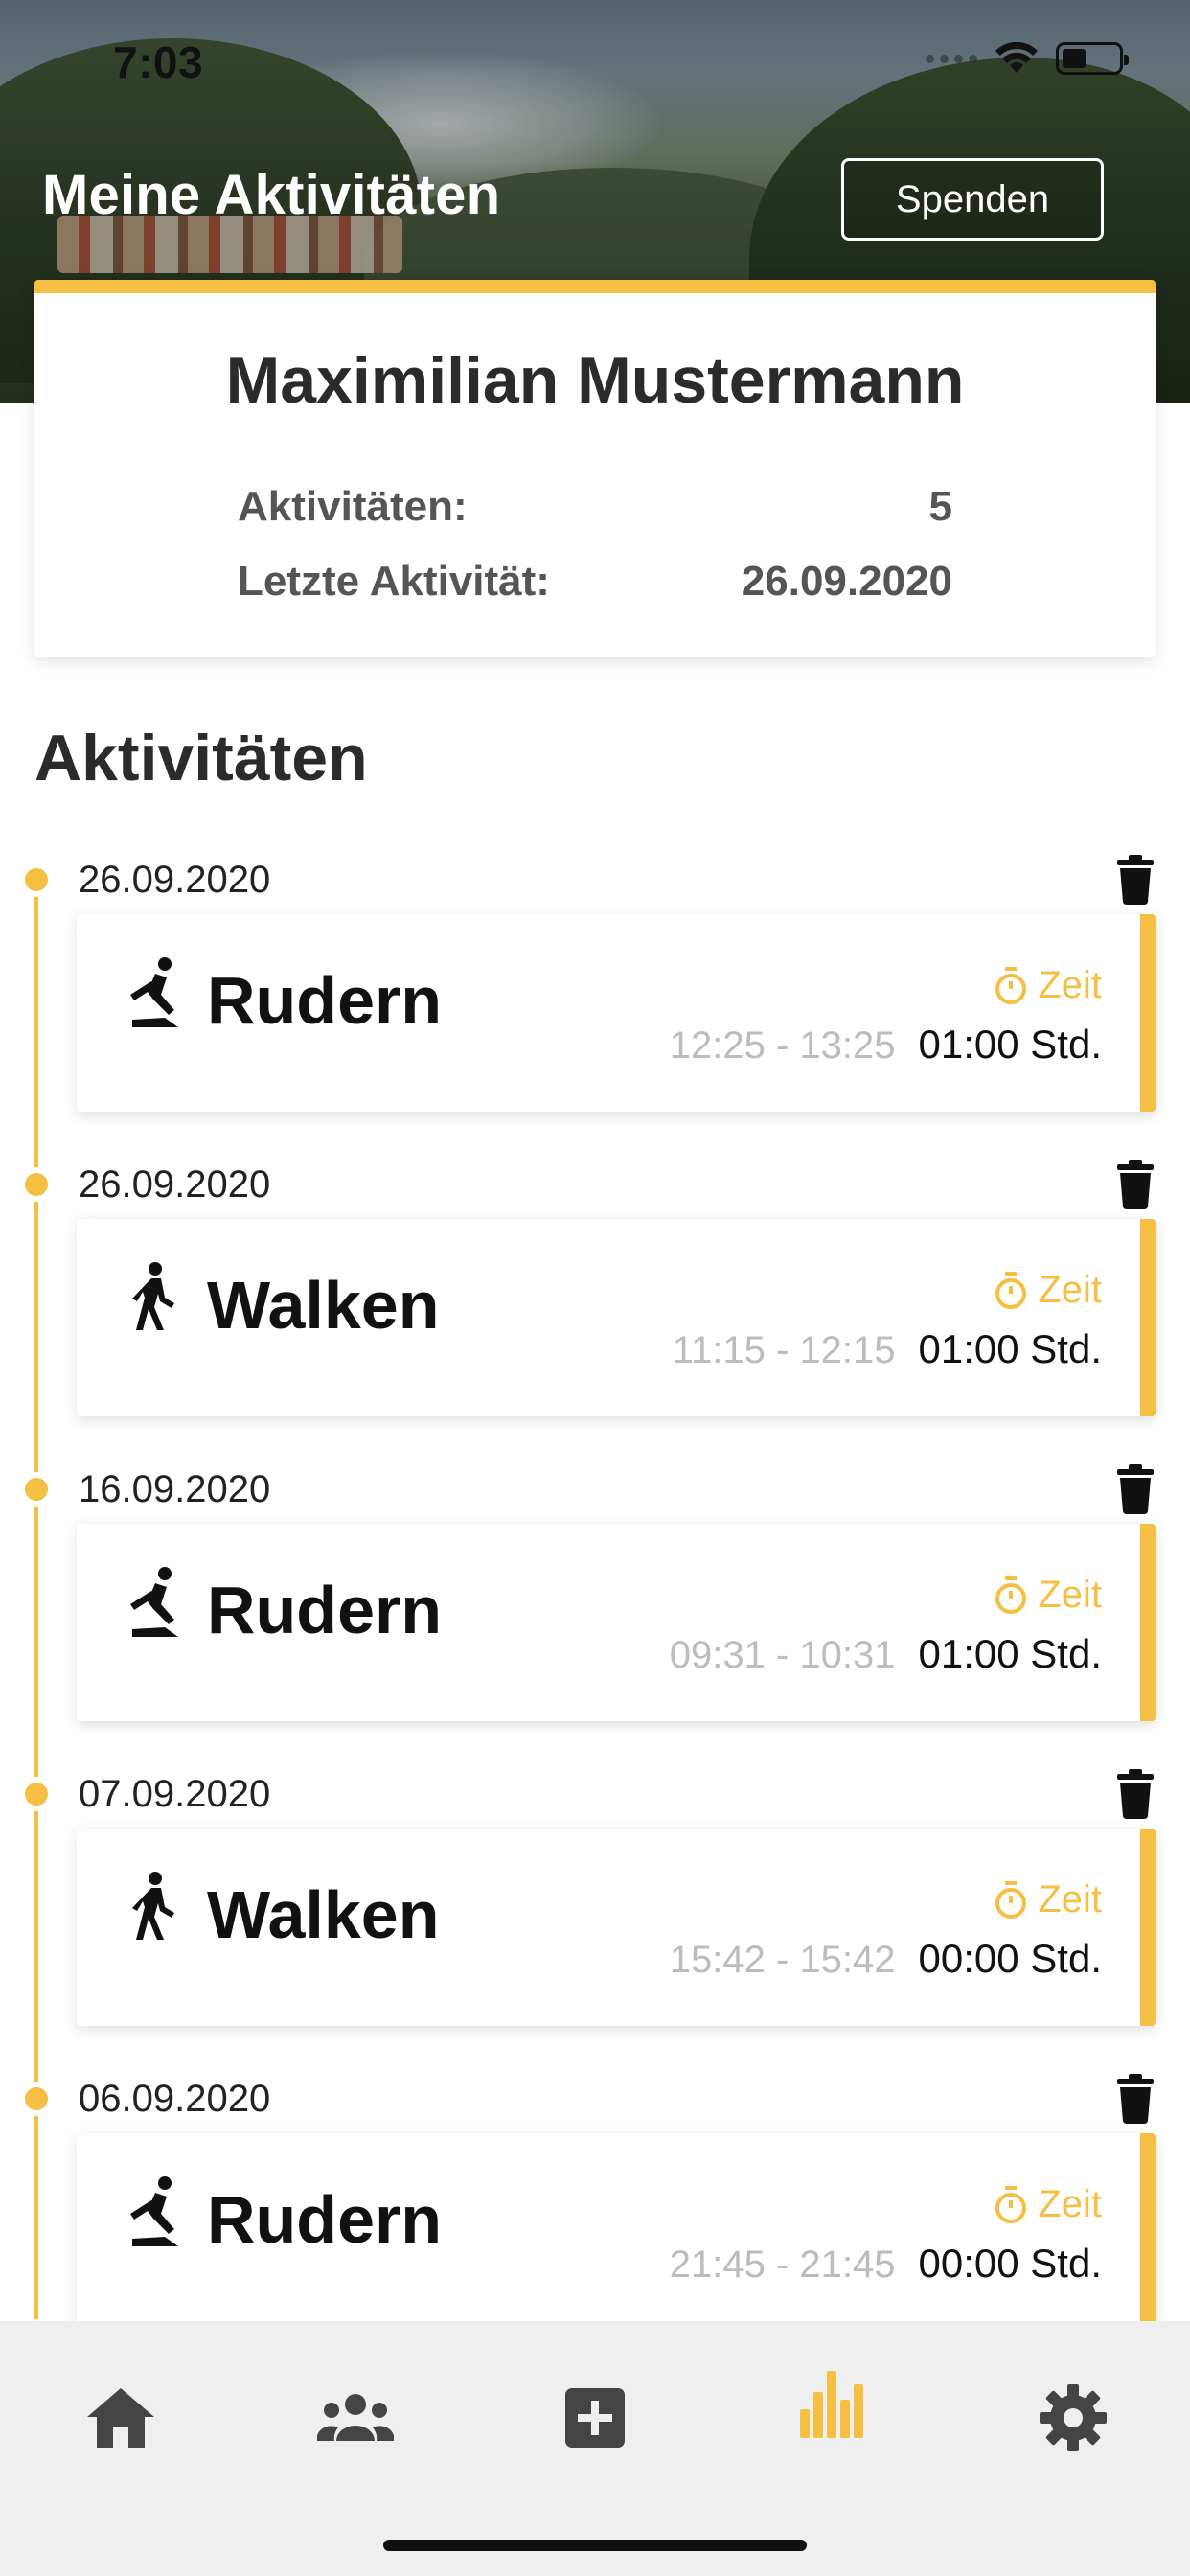 The image size is (1190, 2576). I want to click on time-range: 11:15 - 12:15, so click(784, 1350).